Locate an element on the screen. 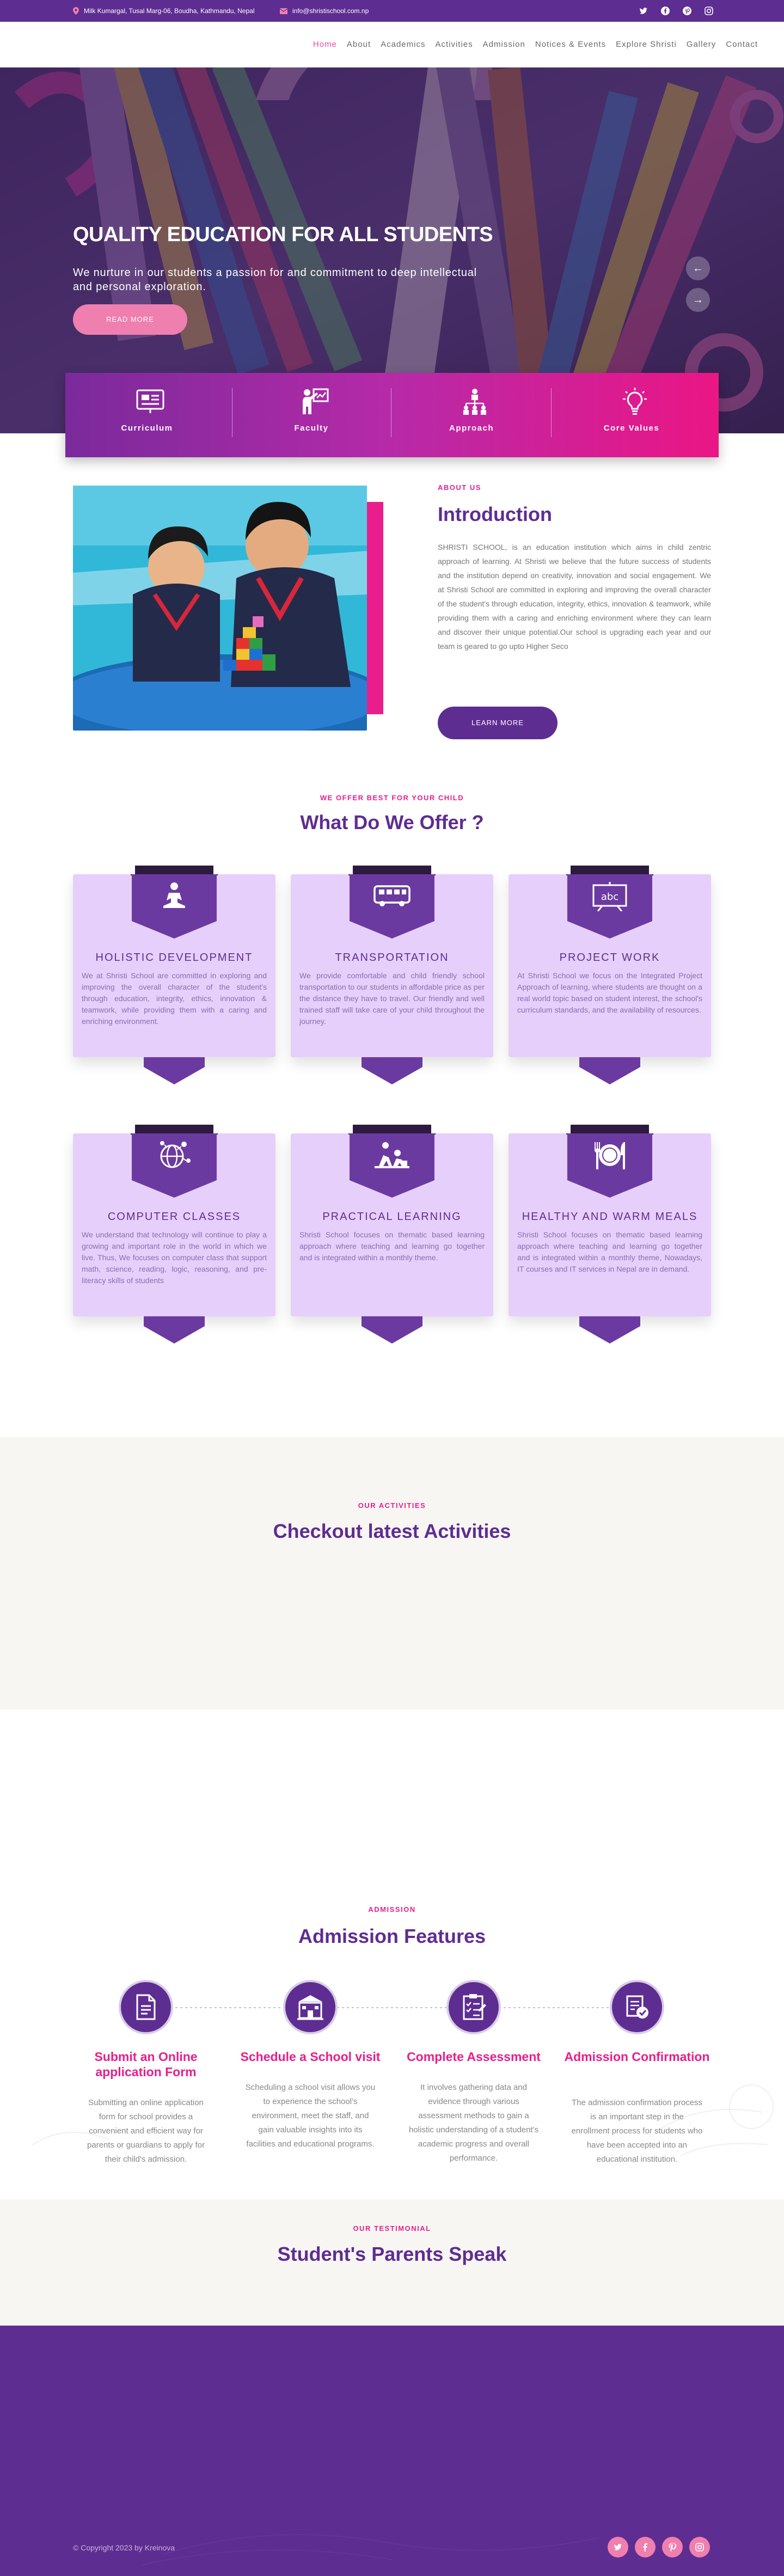 This screenshot has width=784, height=2576. meditation-icon is located at coordinates (174, 895).